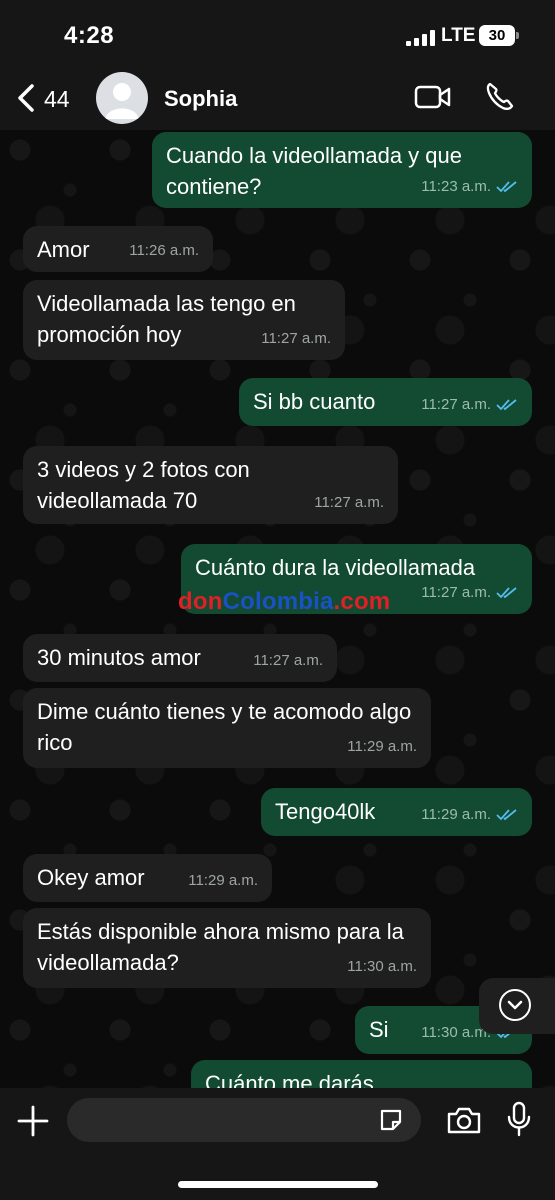 This screenshot has width=555, height=1200. What do you see at coordinates (119, 657) in the screenshot?
I see `message-text: 30 minutos amor` at bounding box center [119, 657].